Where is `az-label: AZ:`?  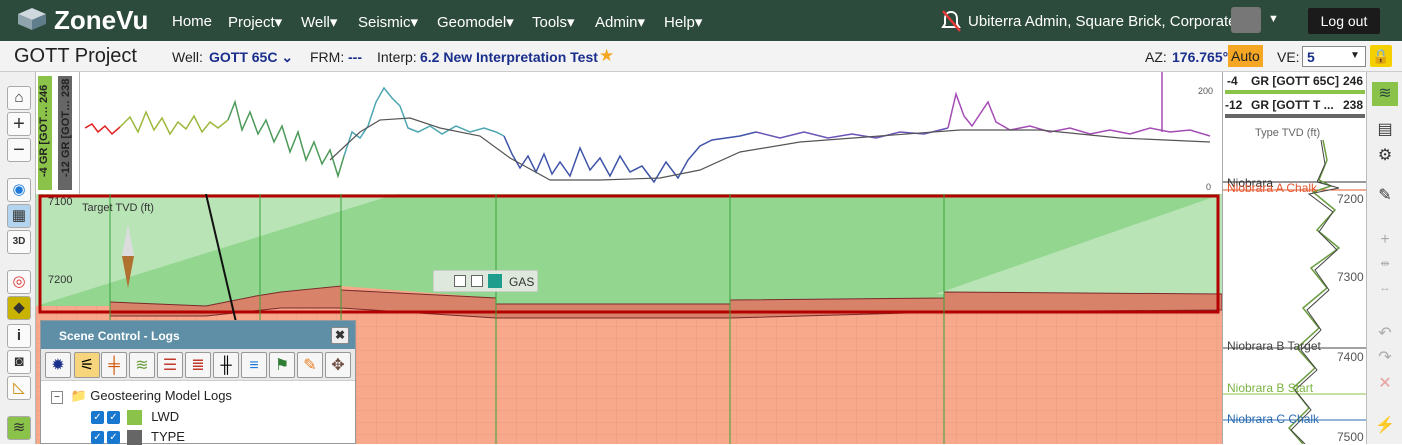
az-label: AZ: is located at coordinates (1156, 57).